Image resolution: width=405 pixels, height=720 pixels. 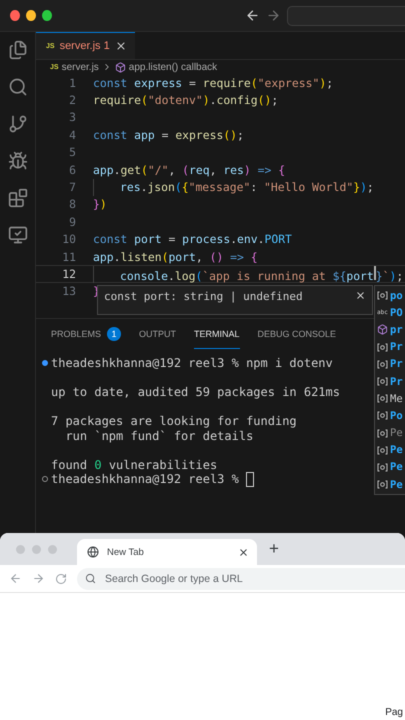 I want to click on reload-icon, so click(x=61, y=578).